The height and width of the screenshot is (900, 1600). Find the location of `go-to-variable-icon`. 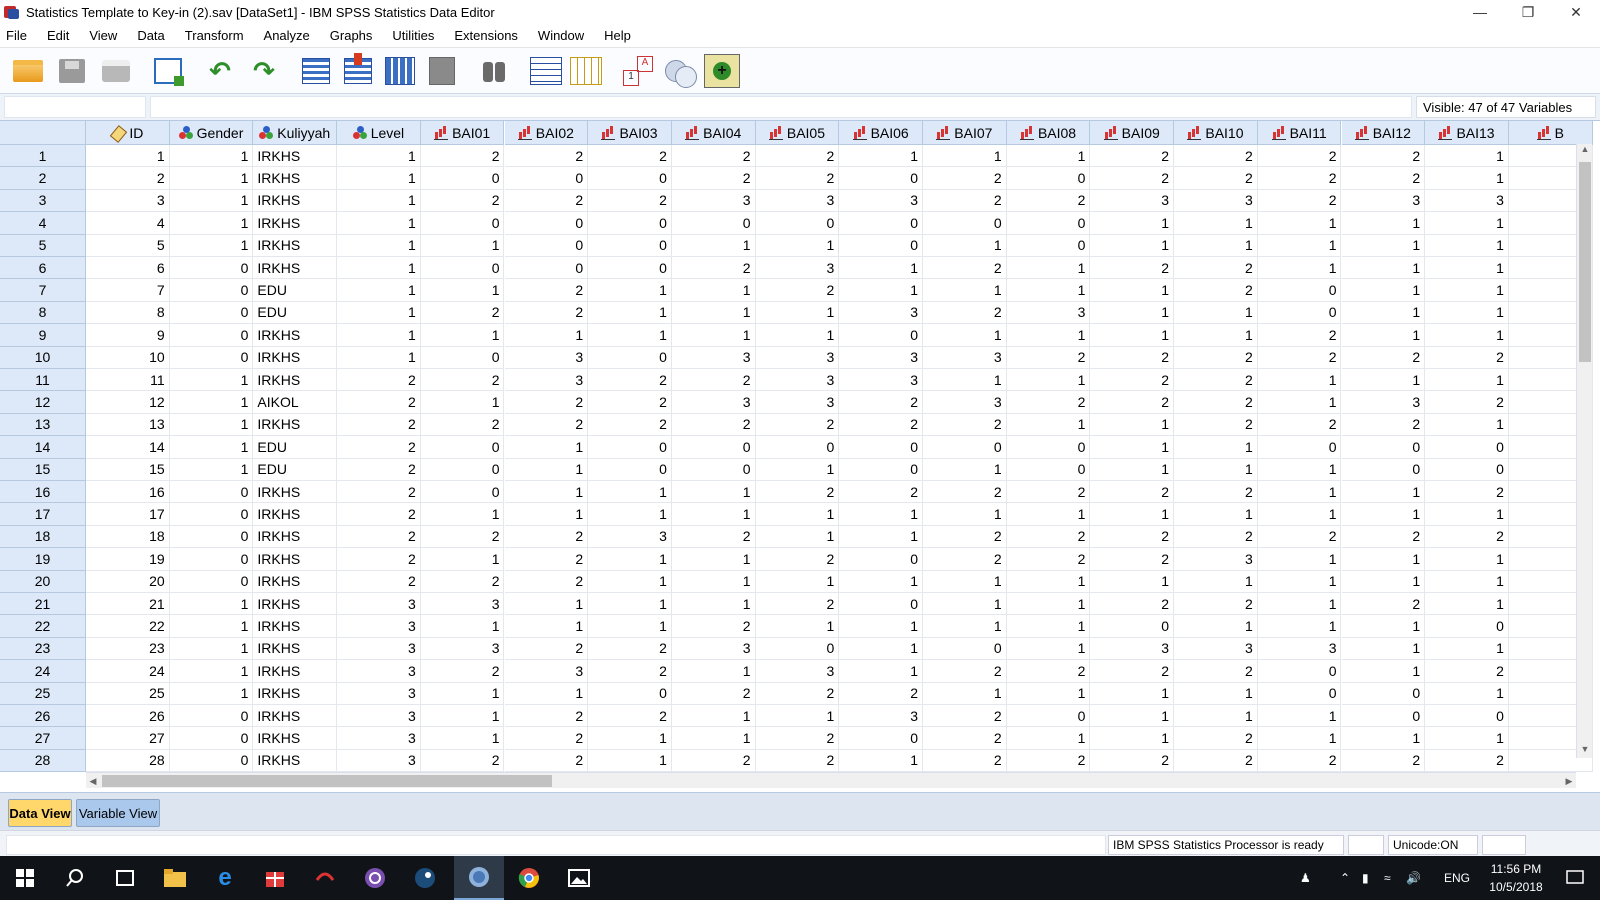

go-to-variable-icon is located at coordinates (358, 70).